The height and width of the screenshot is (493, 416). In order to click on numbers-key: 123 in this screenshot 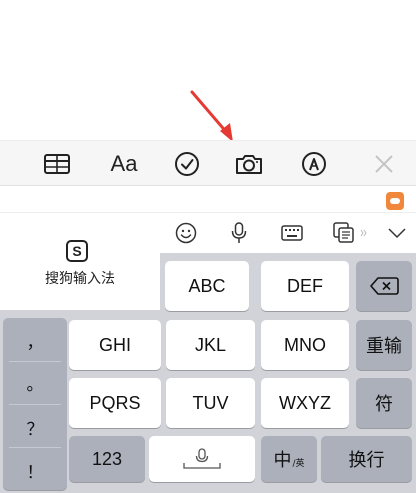, I will do `click(107, 459)`.